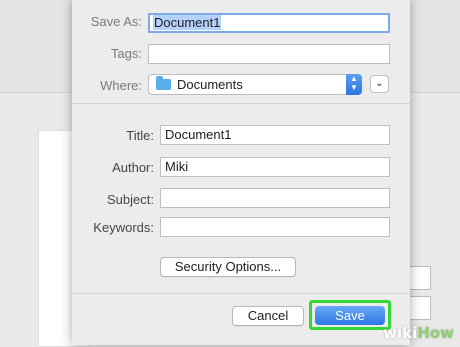 Image resolution: width=460 pixels, height=347 pixels. I want to click on save-as-value: Document1, so click(187, 22).